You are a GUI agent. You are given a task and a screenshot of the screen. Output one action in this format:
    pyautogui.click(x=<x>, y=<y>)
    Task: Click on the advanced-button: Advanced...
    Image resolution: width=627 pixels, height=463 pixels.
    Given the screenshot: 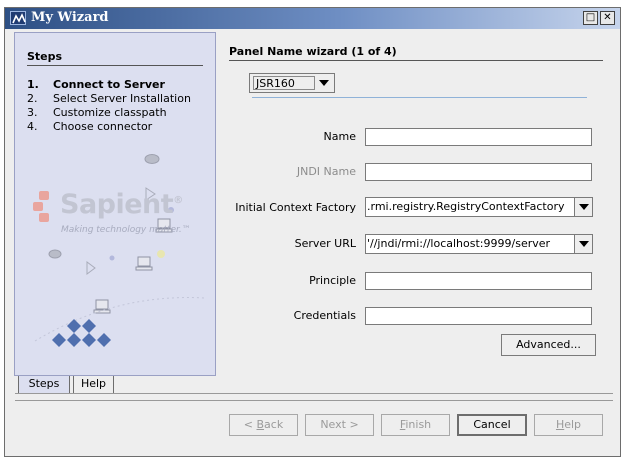 What is the action you would take?
    pyautogui.click(x=548, y=345)
    